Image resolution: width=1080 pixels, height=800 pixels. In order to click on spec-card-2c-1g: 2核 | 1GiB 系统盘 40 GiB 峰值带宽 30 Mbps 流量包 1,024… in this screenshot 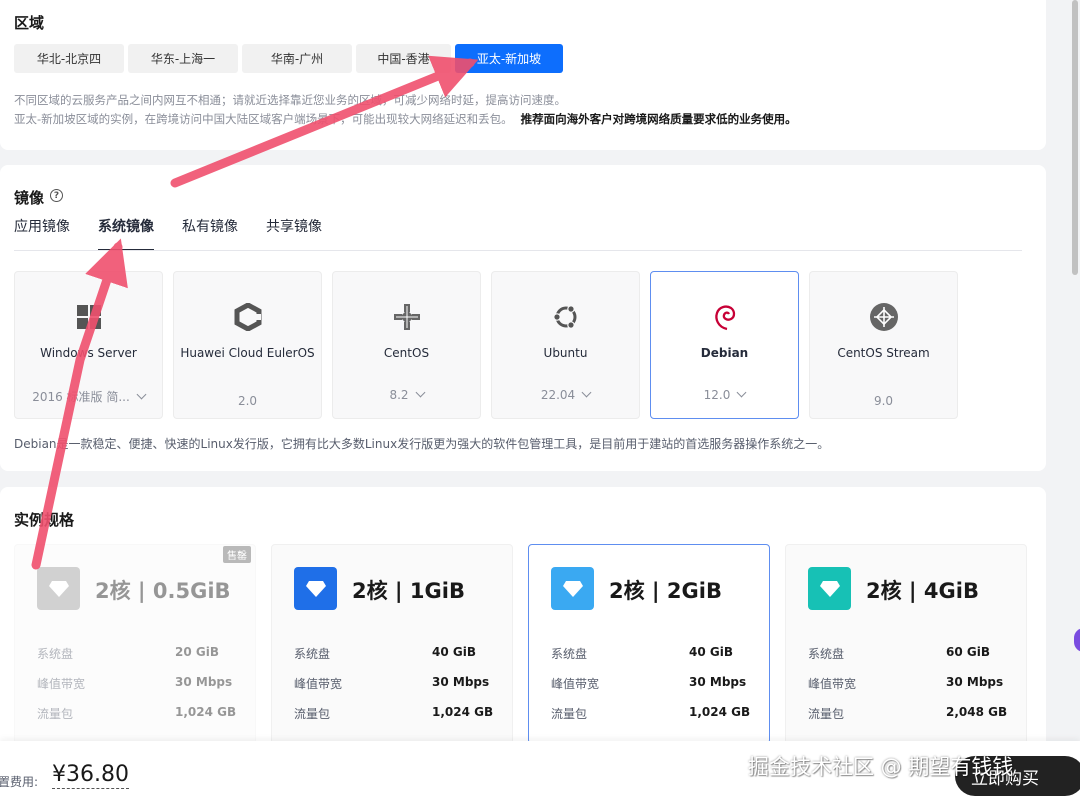, I will do `click(392, 644)`.